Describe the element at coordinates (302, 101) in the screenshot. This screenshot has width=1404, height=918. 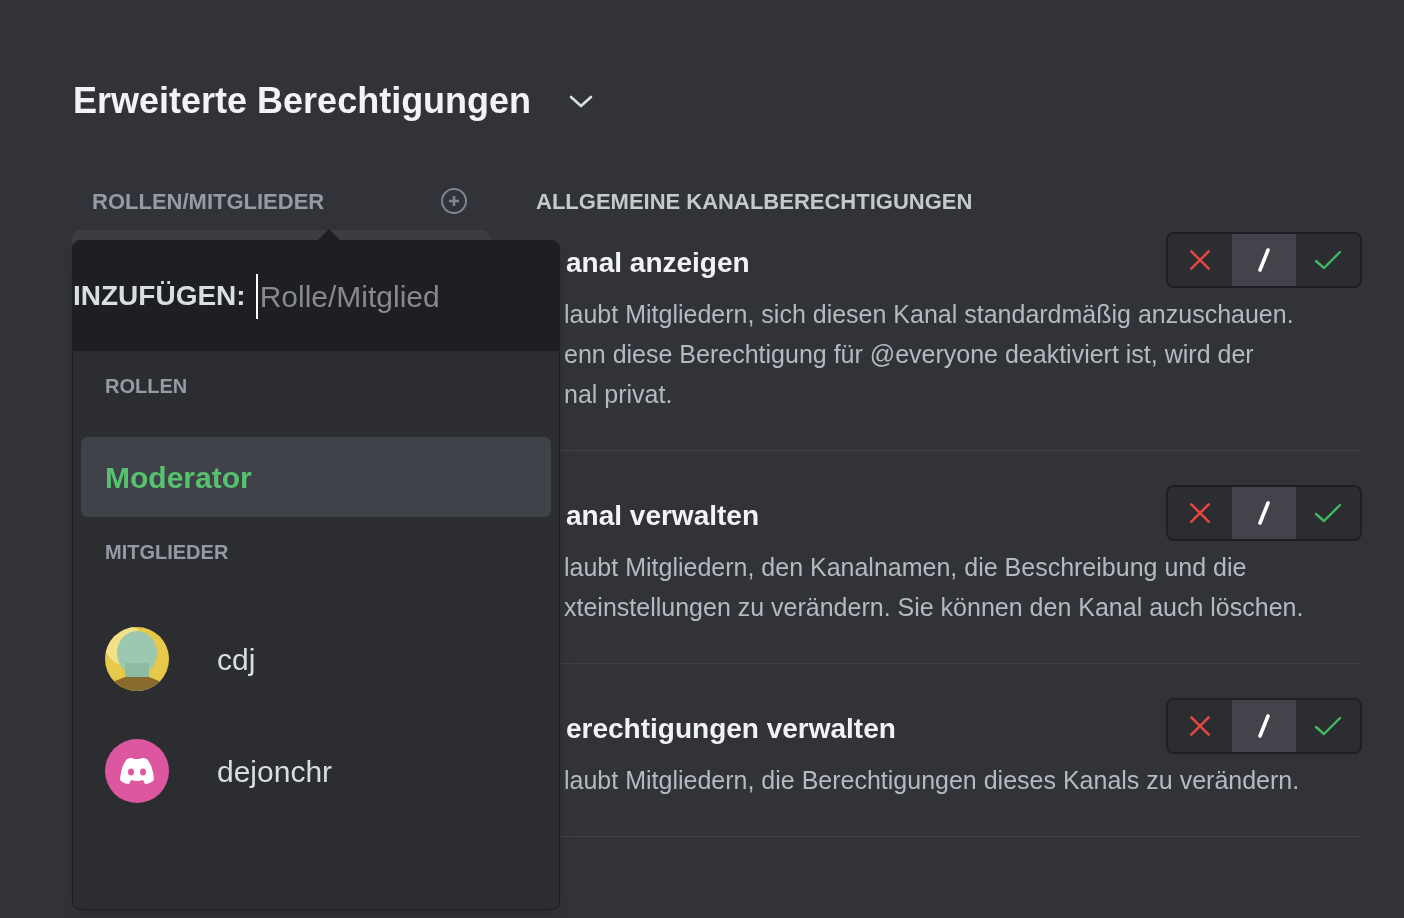
I see `section-title: Erweiterte Berechtigungen` at that location.